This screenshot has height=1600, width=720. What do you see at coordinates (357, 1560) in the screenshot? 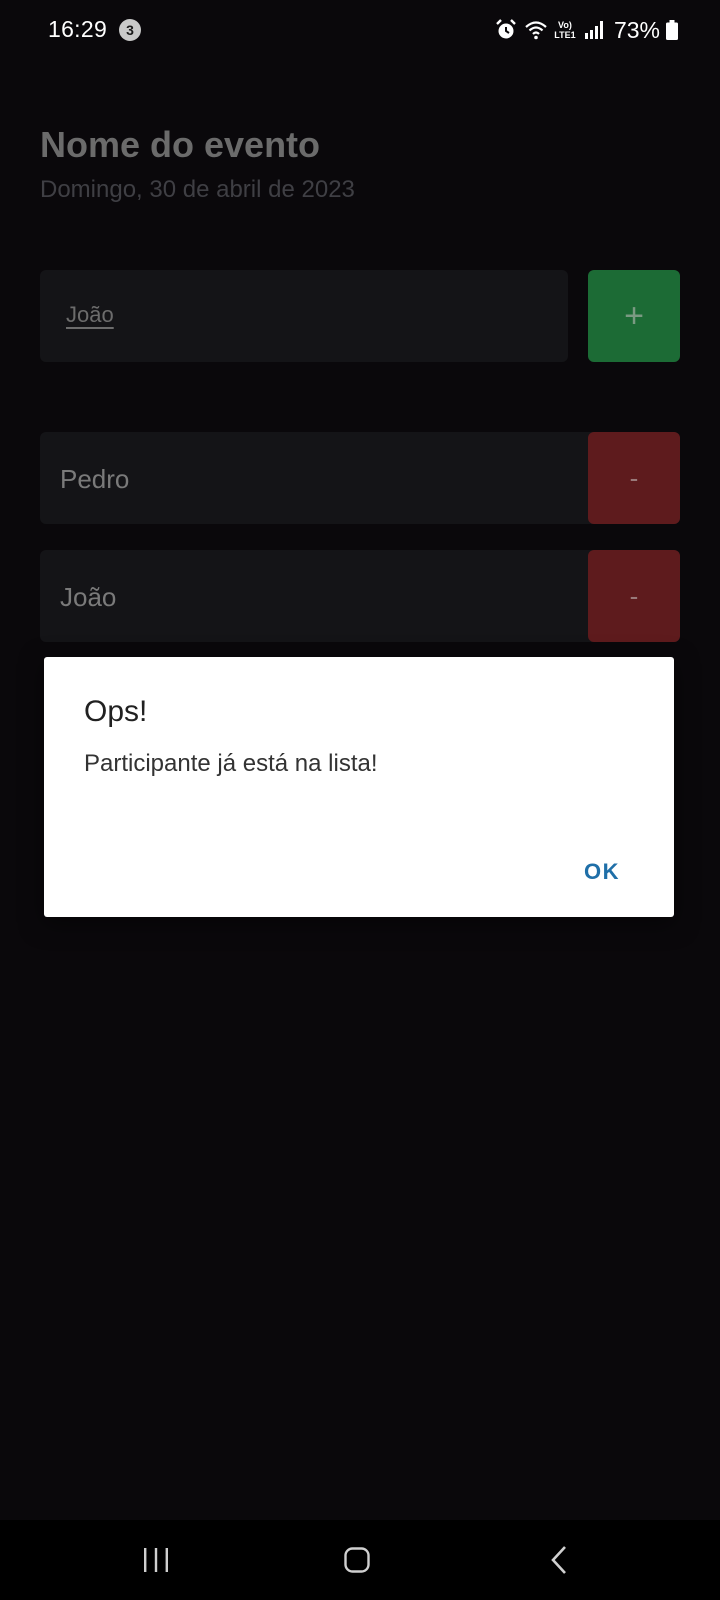
I see `home-icon` at bounding box center [357, 1560].